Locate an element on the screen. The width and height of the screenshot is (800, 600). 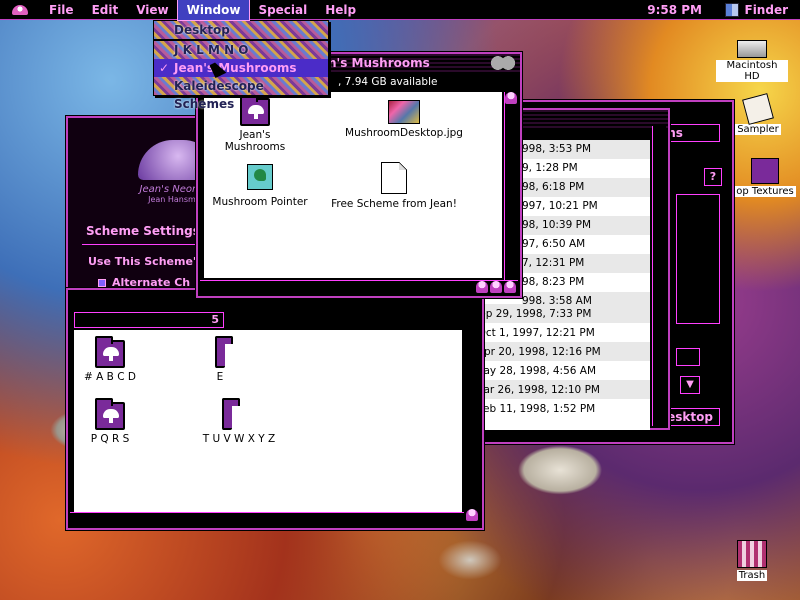
free-scheme-label: Free Scheme from Jean! is located at coordinates (394, 204).